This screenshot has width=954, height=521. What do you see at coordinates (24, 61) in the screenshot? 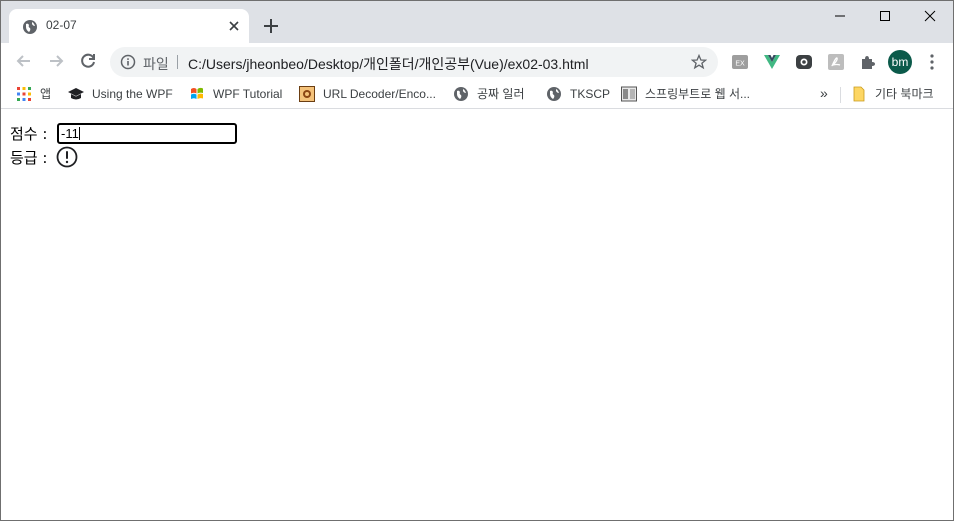
I see `back-arrow-icon` at bounding box center [24, 61].